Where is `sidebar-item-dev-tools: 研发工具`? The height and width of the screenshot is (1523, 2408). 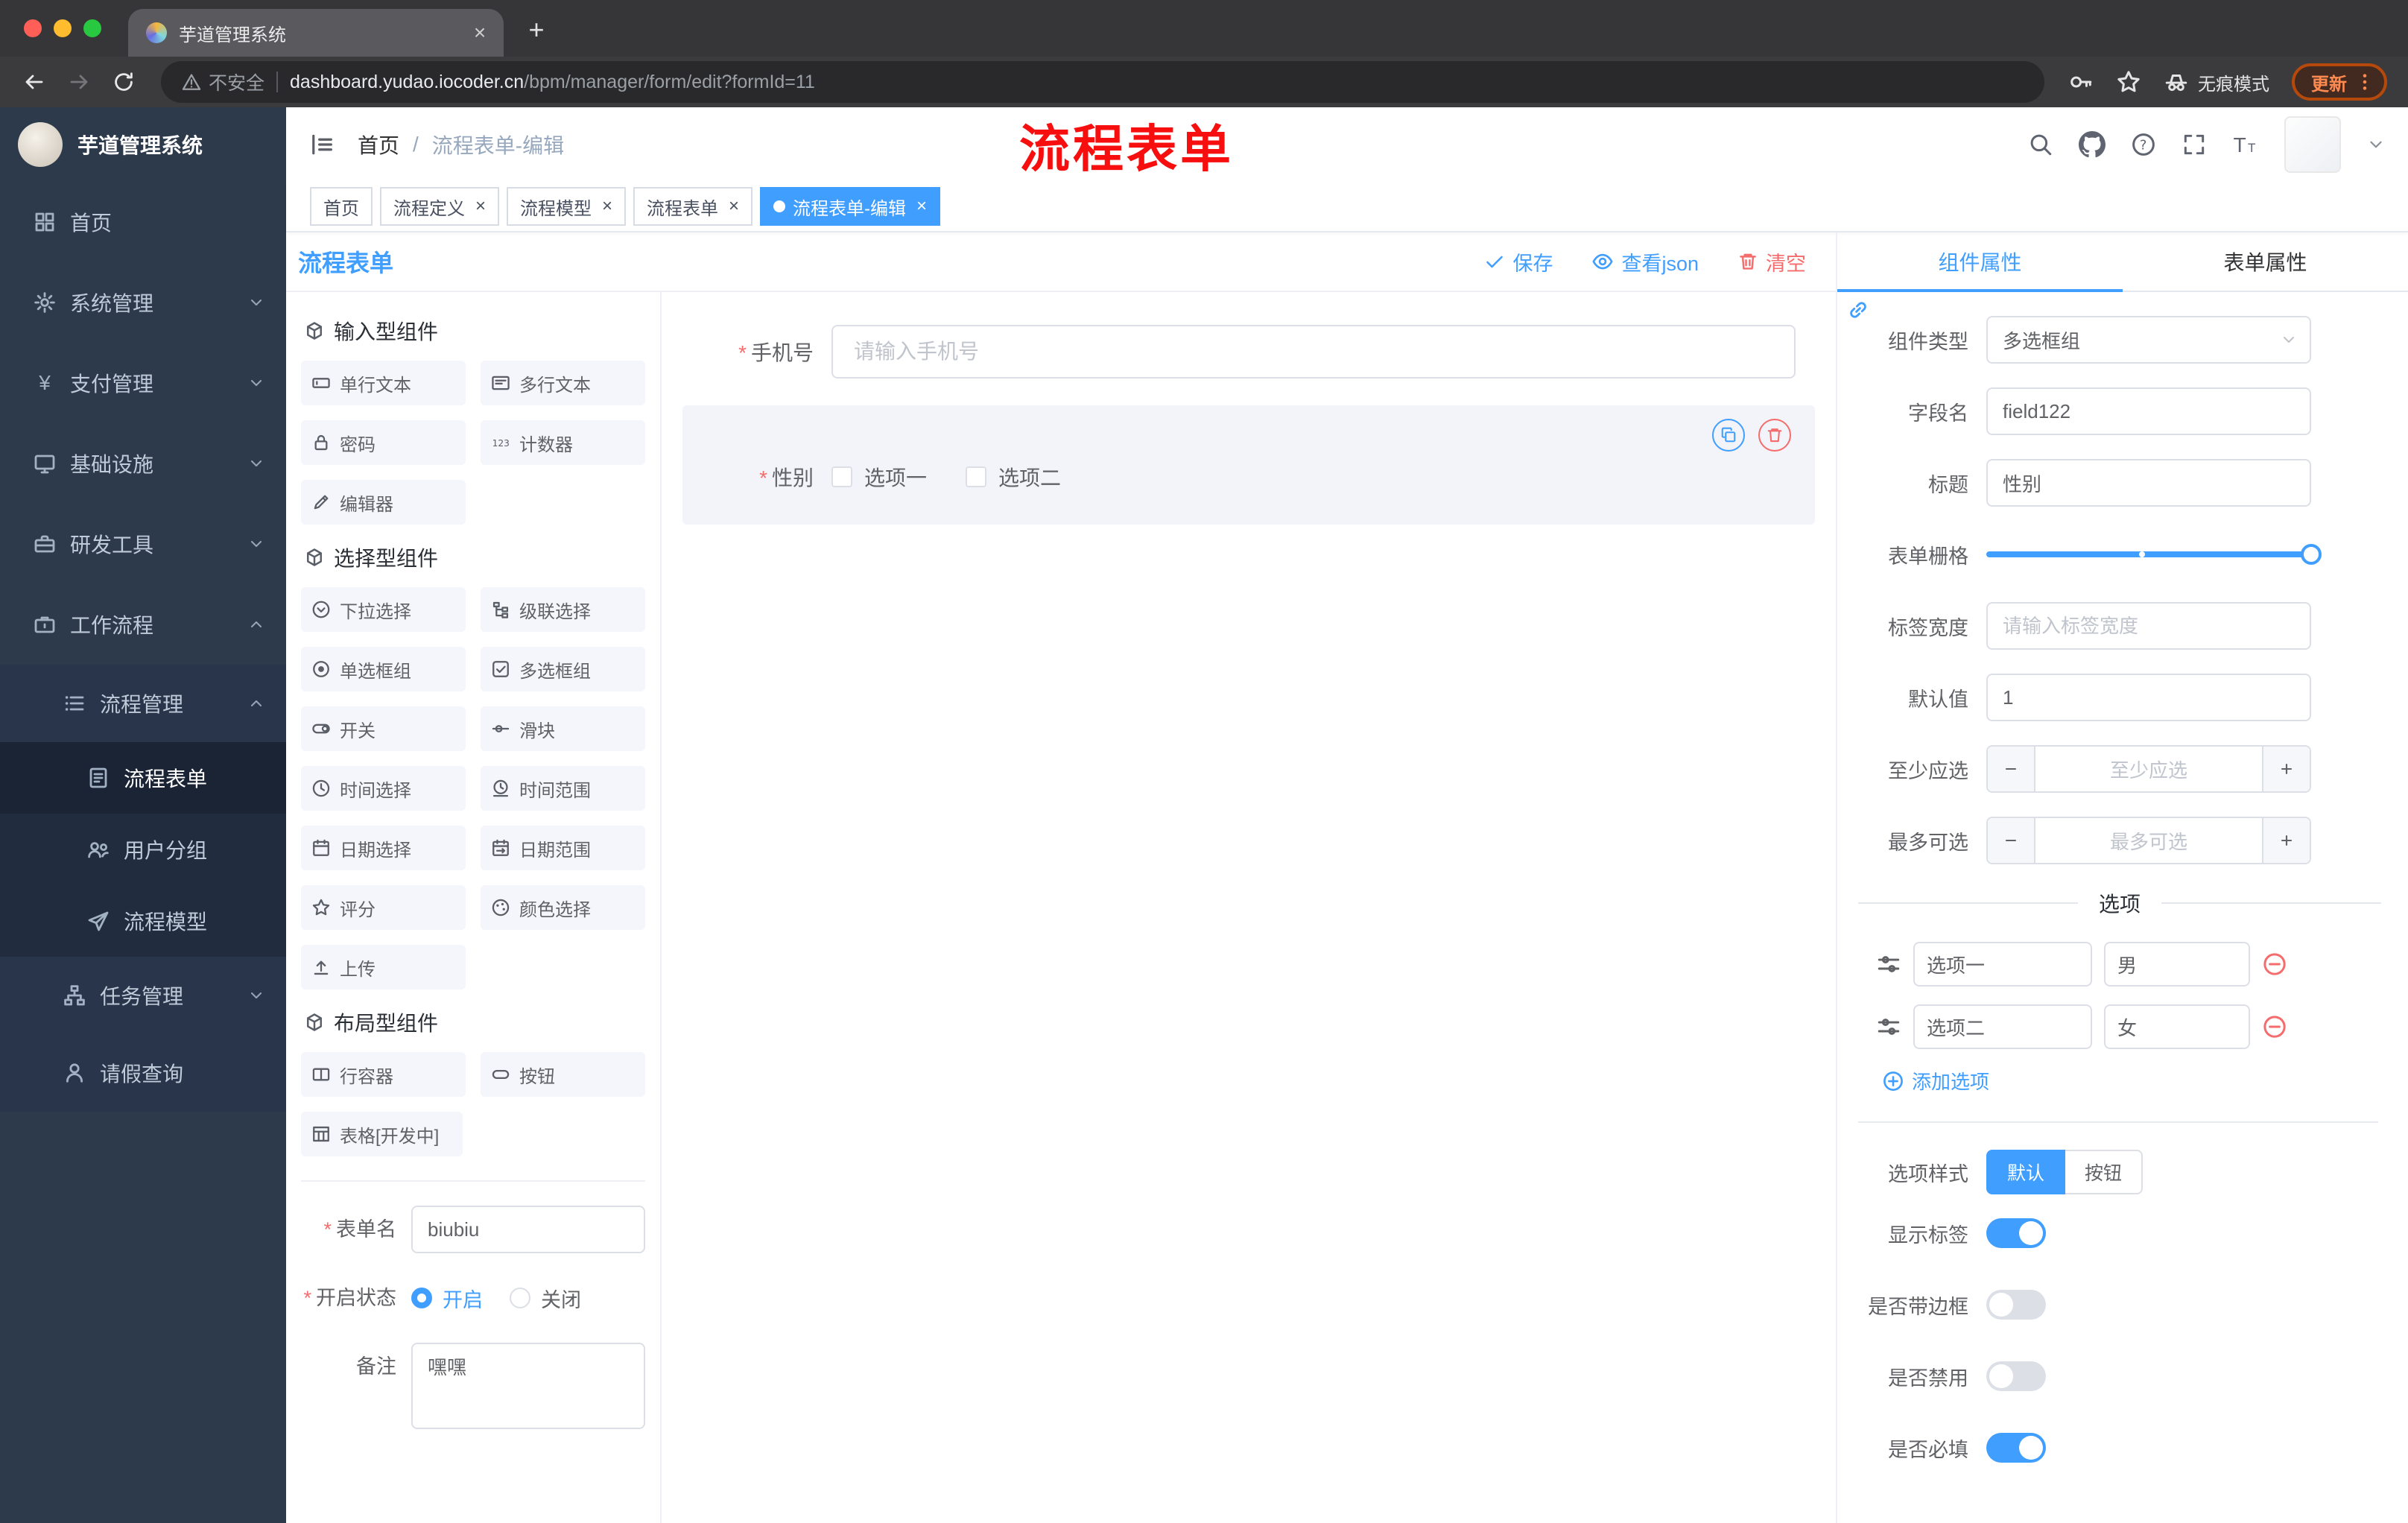
sidebar-item-dev-tools: 研发工具 is located at coordinates (143, 544).